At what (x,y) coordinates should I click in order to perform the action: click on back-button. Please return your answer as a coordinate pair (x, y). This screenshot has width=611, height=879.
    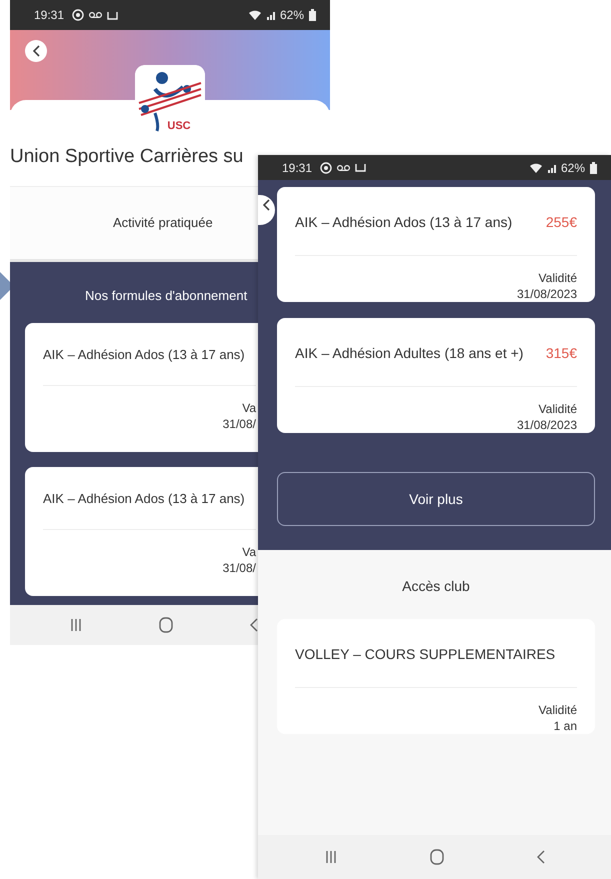
    Looking at the image, I should click on (36, 51).